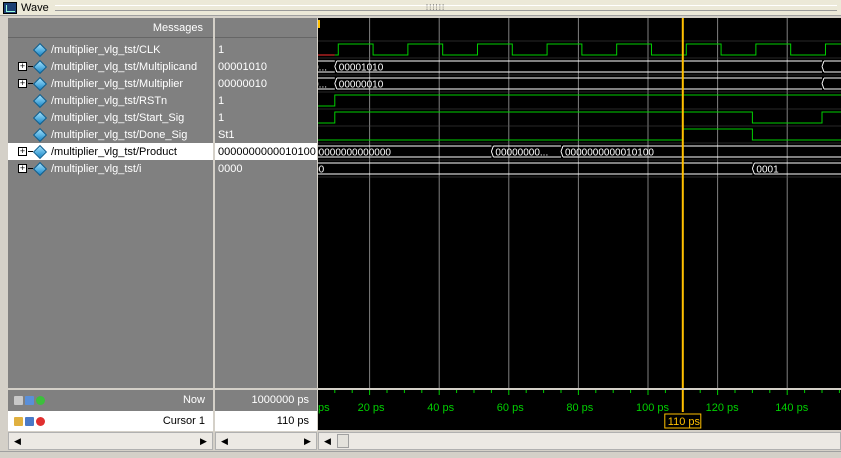 This screenshot has height=458, width=841. Describe the element at coordinates (266, 168) in the screenshot. I see `signal-value-row: 0000` at that location.